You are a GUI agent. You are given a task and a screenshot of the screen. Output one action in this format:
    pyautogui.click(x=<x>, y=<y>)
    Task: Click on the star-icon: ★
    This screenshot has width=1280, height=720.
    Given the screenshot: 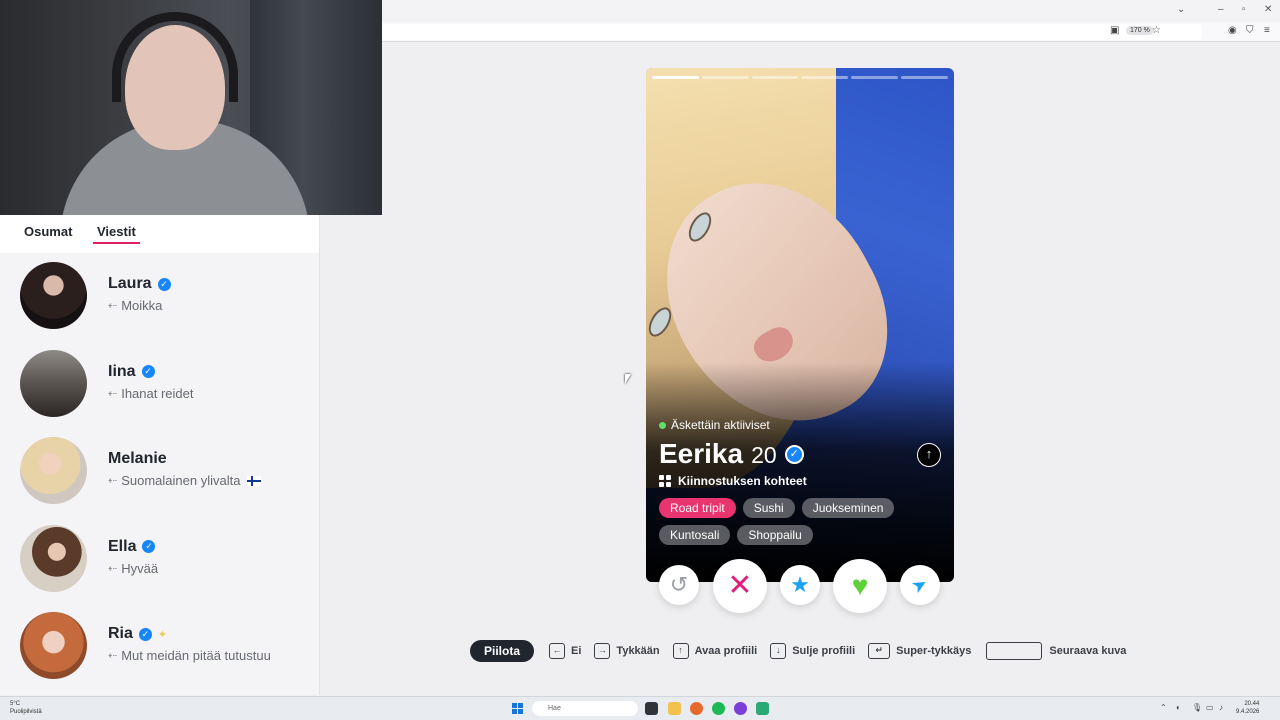 What is the action you would take?
    pyautogui.click(x=800, y=584)
    